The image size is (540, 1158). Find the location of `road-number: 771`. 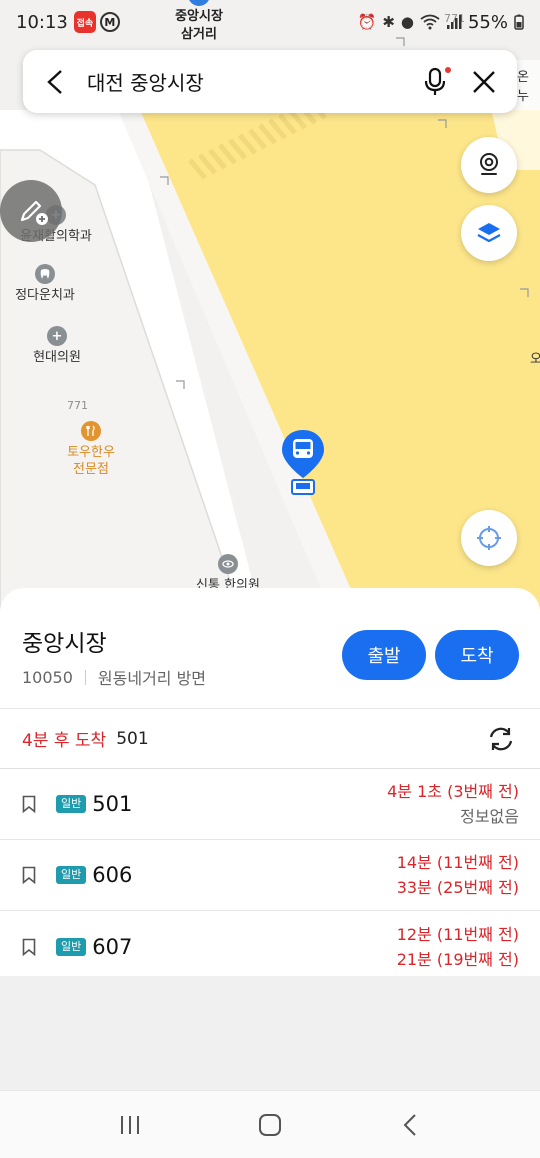

road-number: 771 is located at coordinates (77, 405).